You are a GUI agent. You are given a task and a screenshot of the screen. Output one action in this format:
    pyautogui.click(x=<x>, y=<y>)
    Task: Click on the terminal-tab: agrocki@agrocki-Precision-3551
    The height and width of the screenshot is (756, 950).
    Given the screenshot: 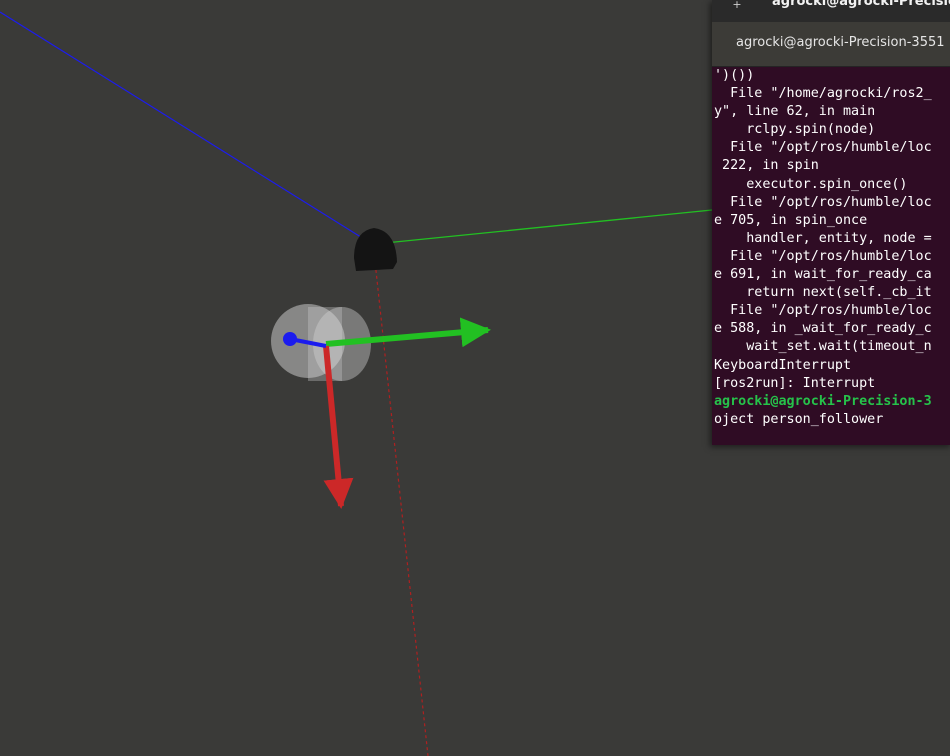 What is the action you would take?
    pyautogui.click(x=831, y=44)
    